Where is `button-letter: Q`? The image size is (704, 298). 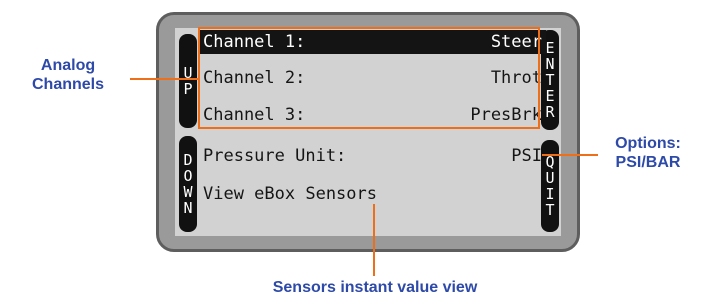 button-letter: Q is located at coordinates (550, 162).